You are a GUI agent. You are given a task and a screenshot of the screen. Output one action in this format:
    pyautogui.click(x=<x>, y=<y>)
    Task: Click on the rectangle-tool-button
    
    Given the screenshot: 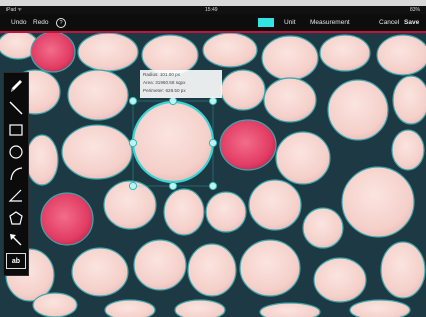 What is the action you would take?
    pyautogui.click(x=16, y=130)
    